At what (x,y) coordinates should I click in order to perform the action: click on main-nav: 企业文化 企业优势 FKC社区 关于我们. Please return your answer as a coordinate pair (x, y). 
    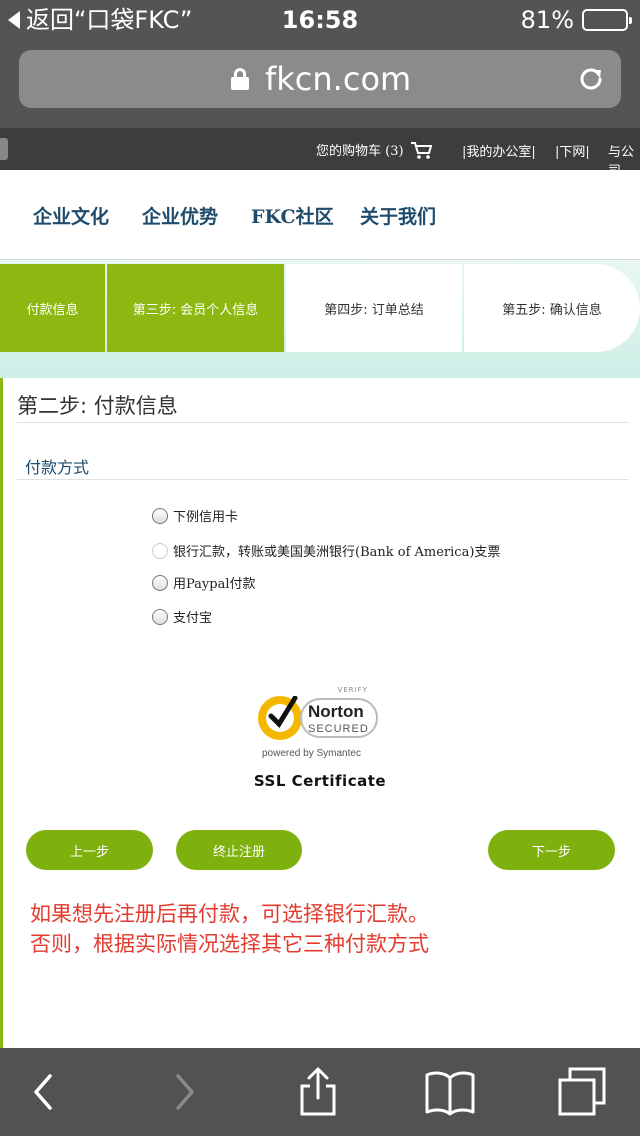
    Looking at the image, I should click on (320, 215).